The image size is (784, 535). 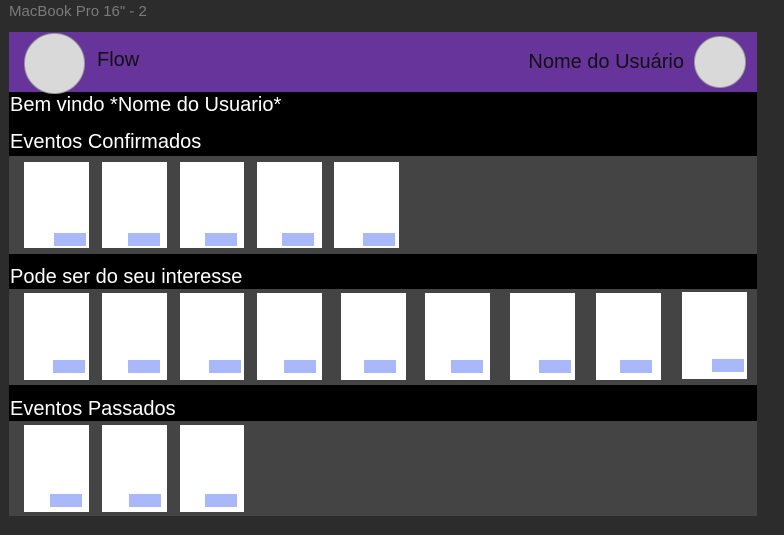 What do you see at coordinates (118, 60) in the screenshot?
I see `app-logo-text: Flow` at bounding box center [118, 60].